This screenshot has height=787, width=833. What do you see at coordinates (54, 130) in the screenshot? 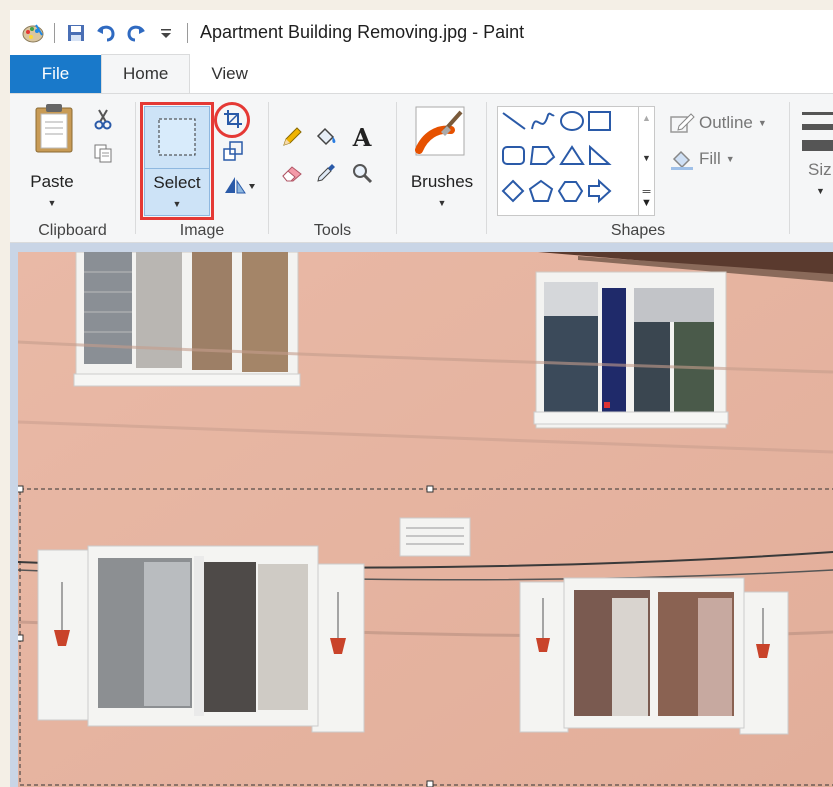
I see `clipboard-icon` at bounding box center [54, 130].